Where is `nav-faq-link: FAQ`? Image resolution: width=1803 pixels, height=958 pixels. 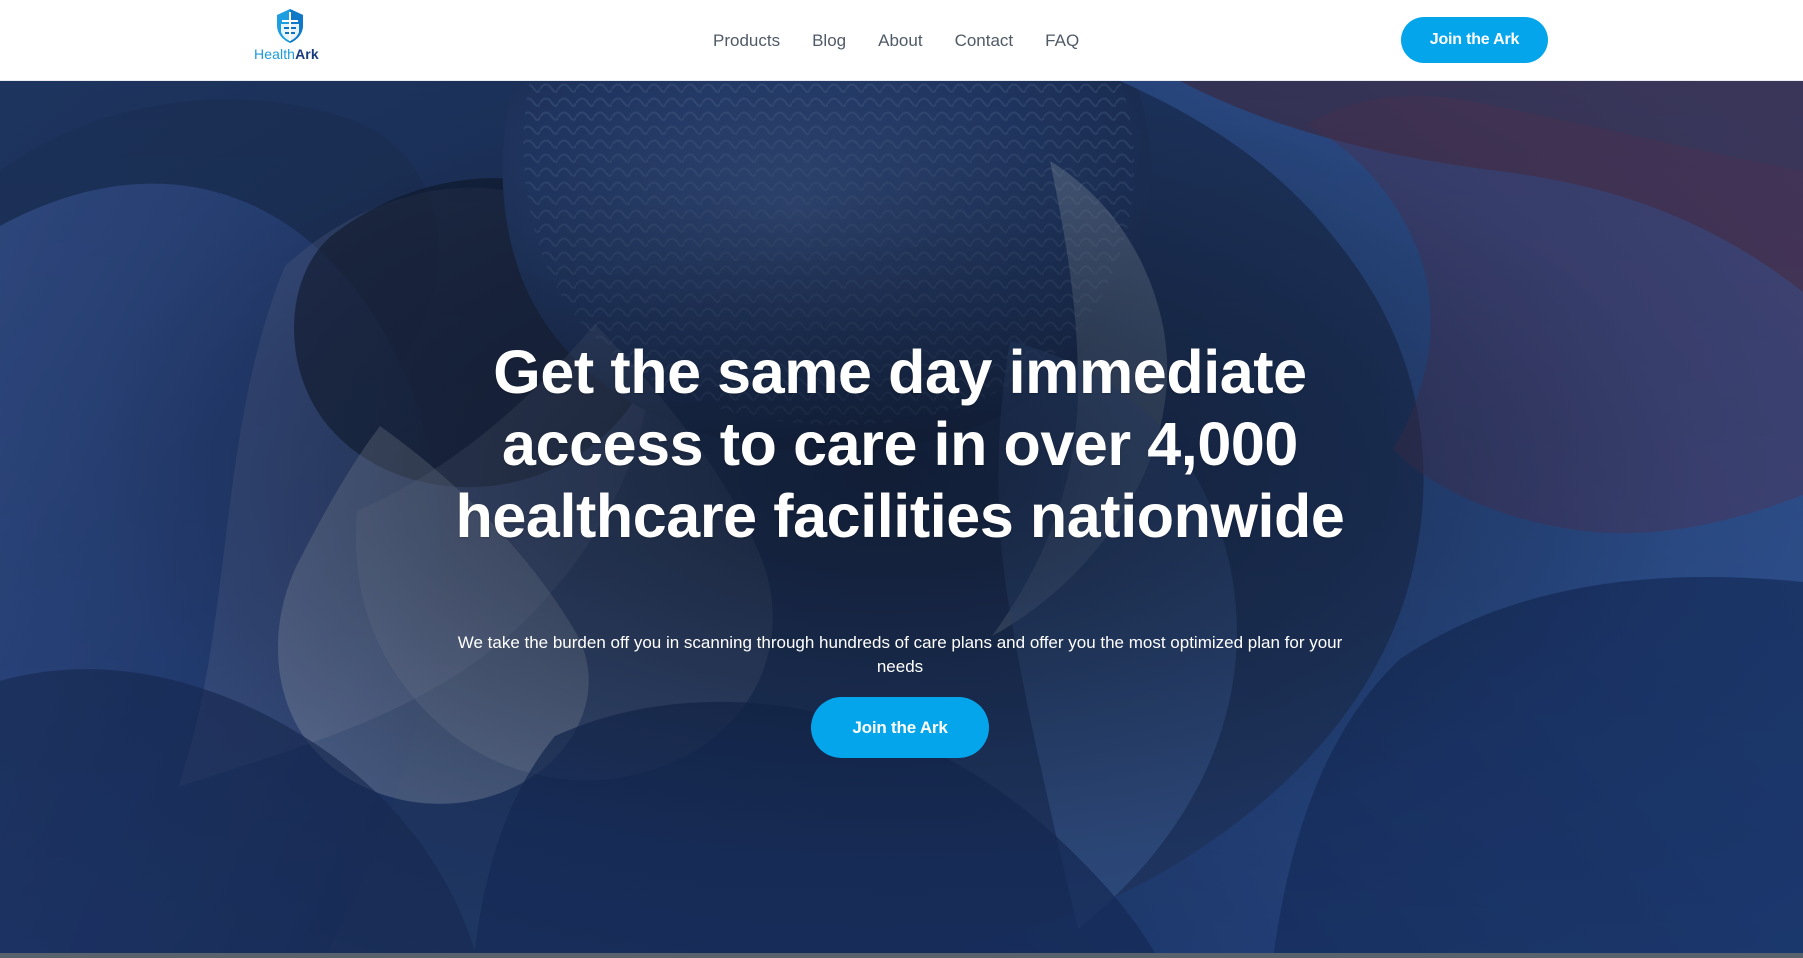
nav-faq-link: FAQ is located at coordinates (1062, 41).